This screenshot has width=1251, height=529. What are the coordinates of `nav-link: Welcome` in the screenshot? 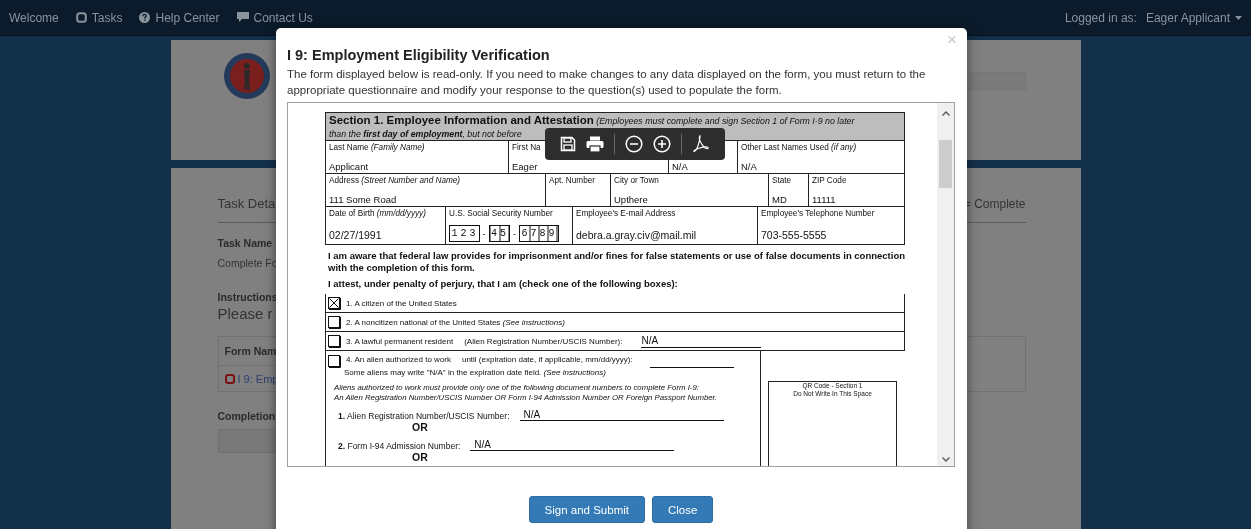 It's located at (34, 17).